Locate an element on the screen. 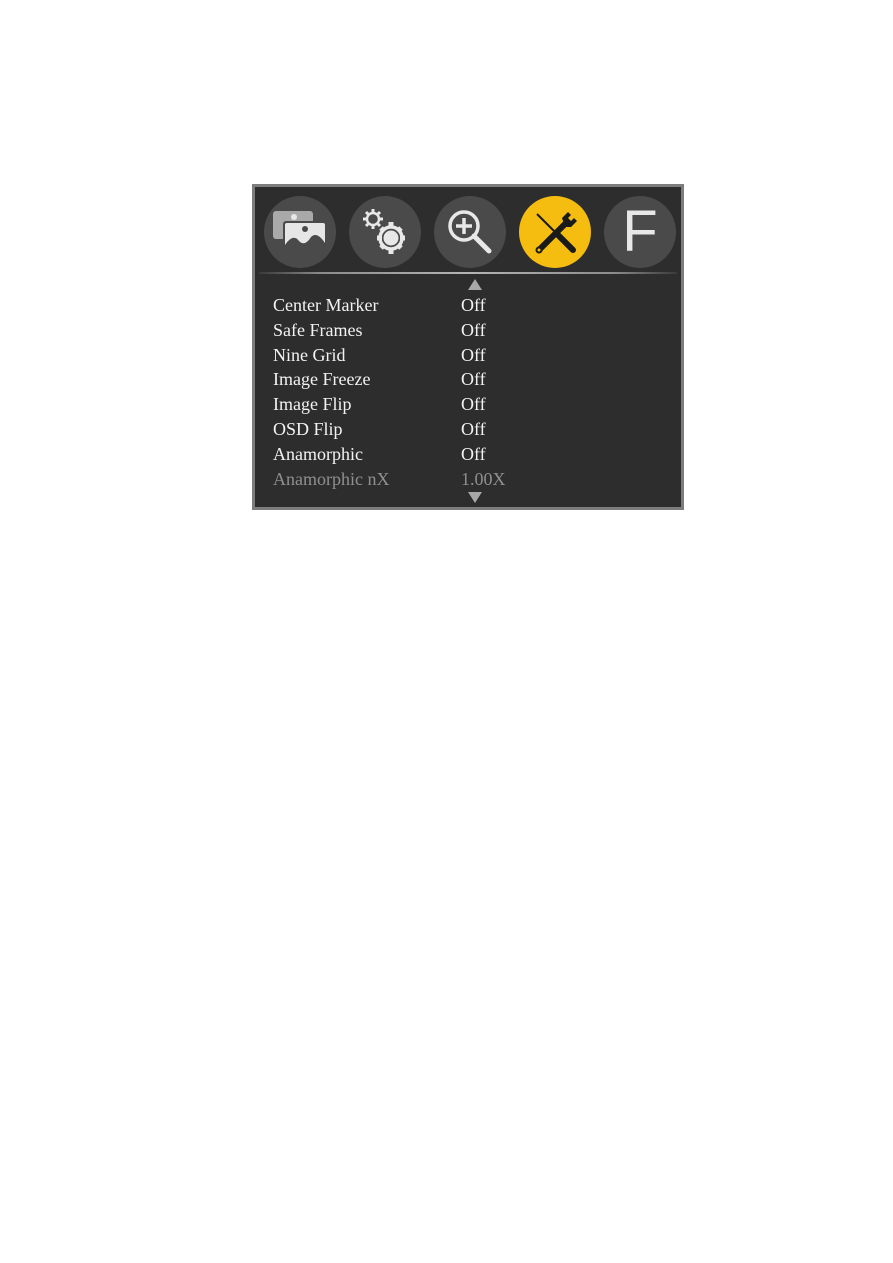 The height and width of the screenshot is (1263, 893). tools-icon is located at coordinates (556, 233).